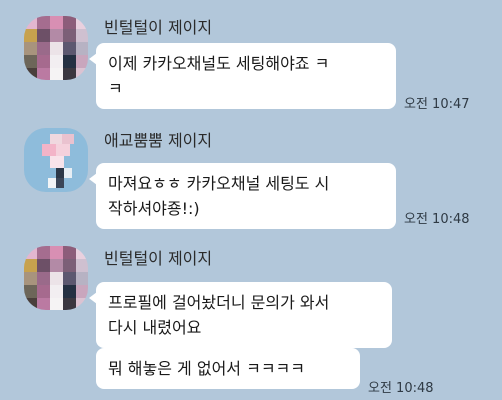  I want to click on message-bubble: 프로필에 걸어놨더니 문의가 와서 다시 내렸어요, so click(240, 315).